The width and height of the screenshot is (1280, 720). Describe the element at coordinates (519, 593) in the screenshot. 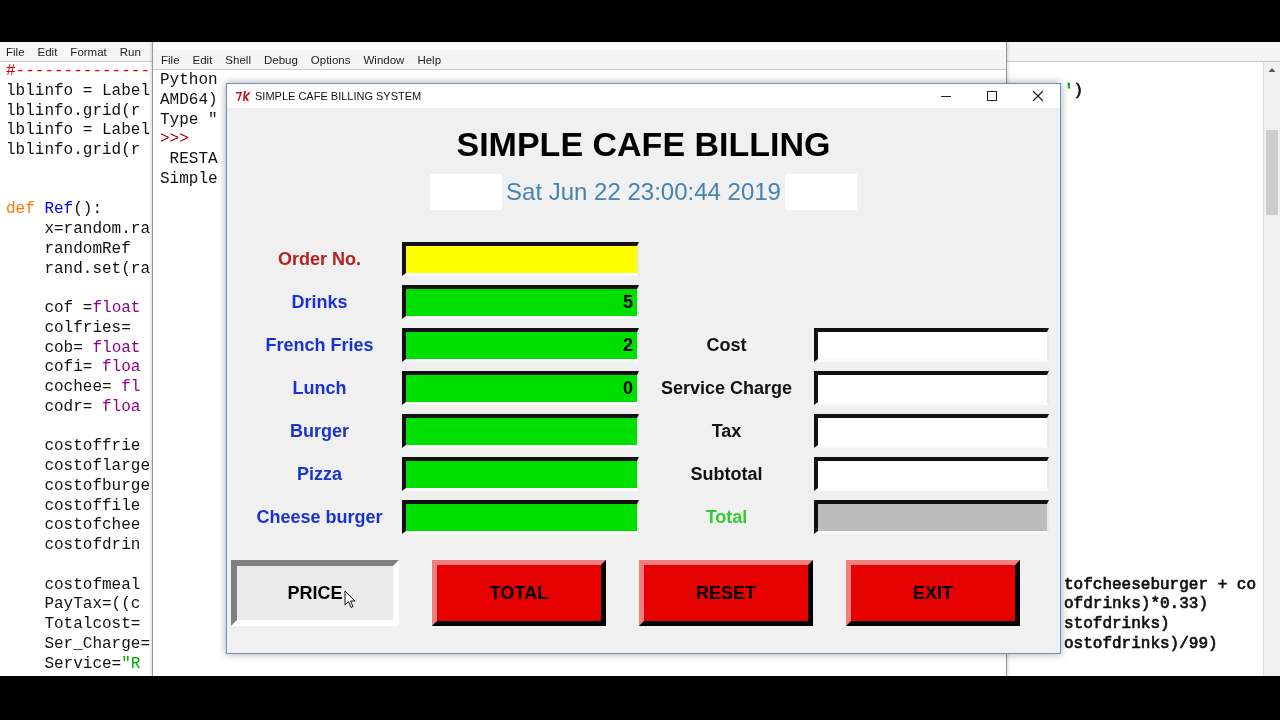

I see `action-button: TOTAL` at that location.